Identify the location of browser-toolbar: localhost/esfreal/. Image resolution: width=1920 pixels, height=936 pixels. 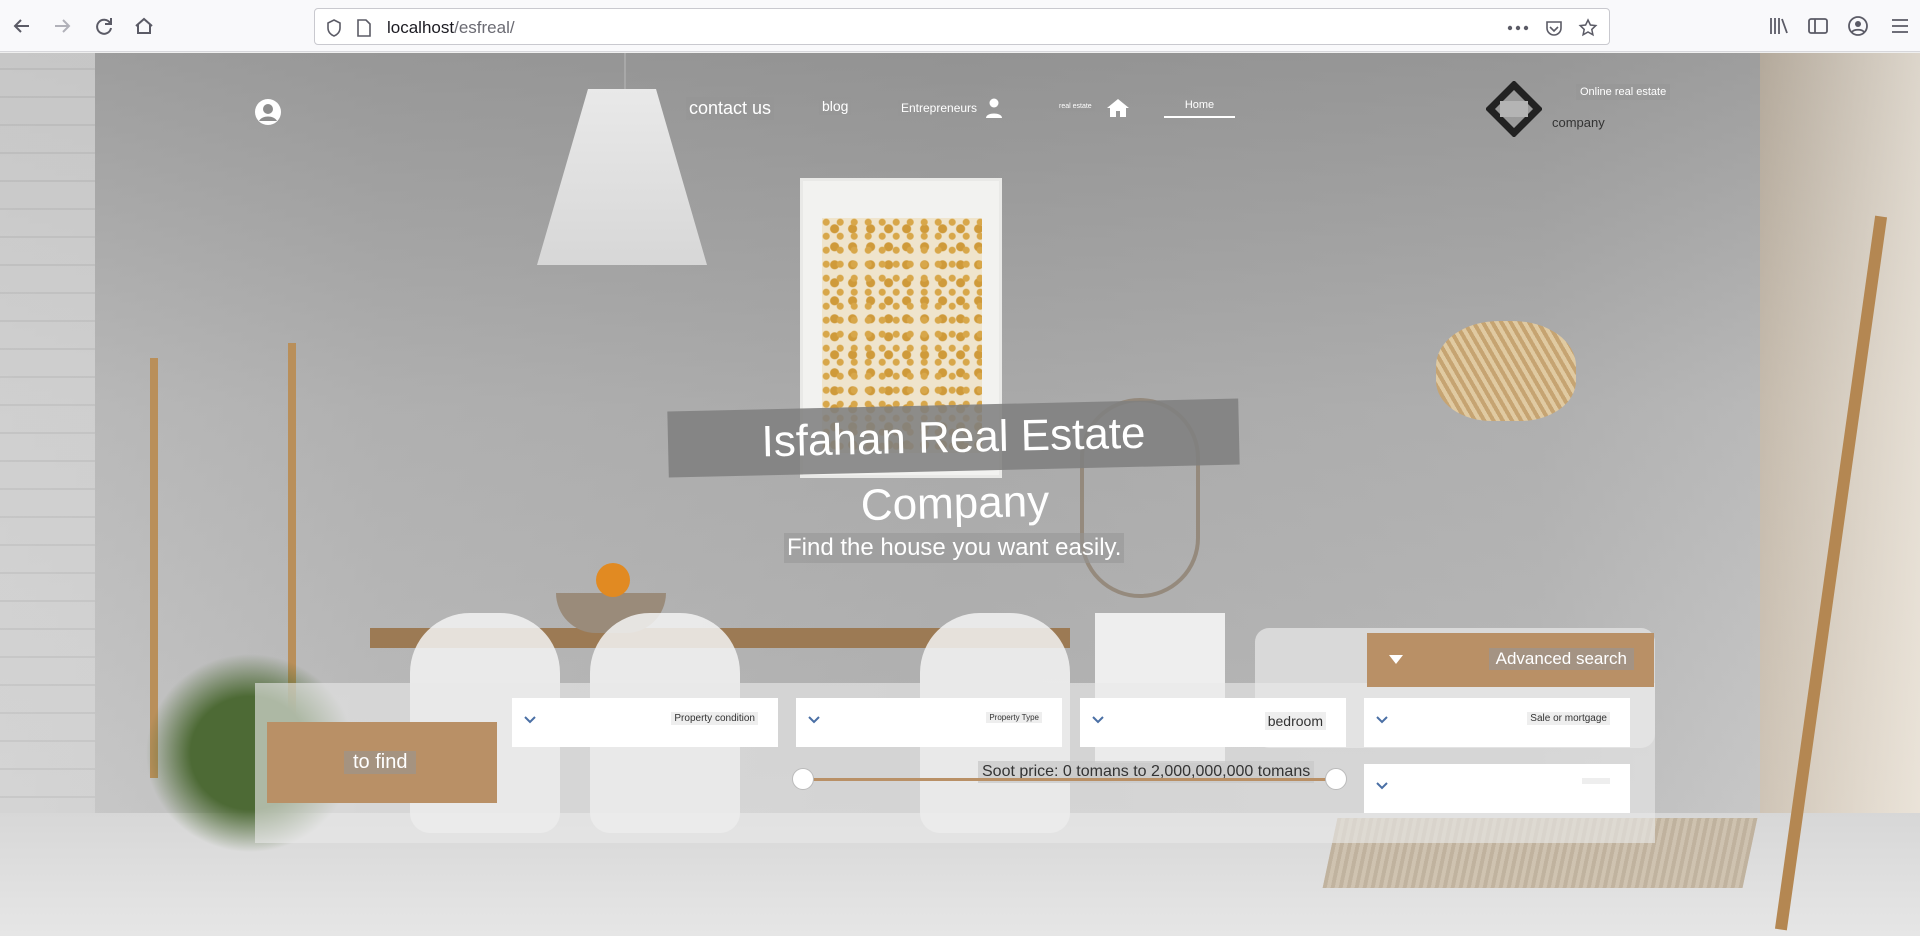
(960, 26).